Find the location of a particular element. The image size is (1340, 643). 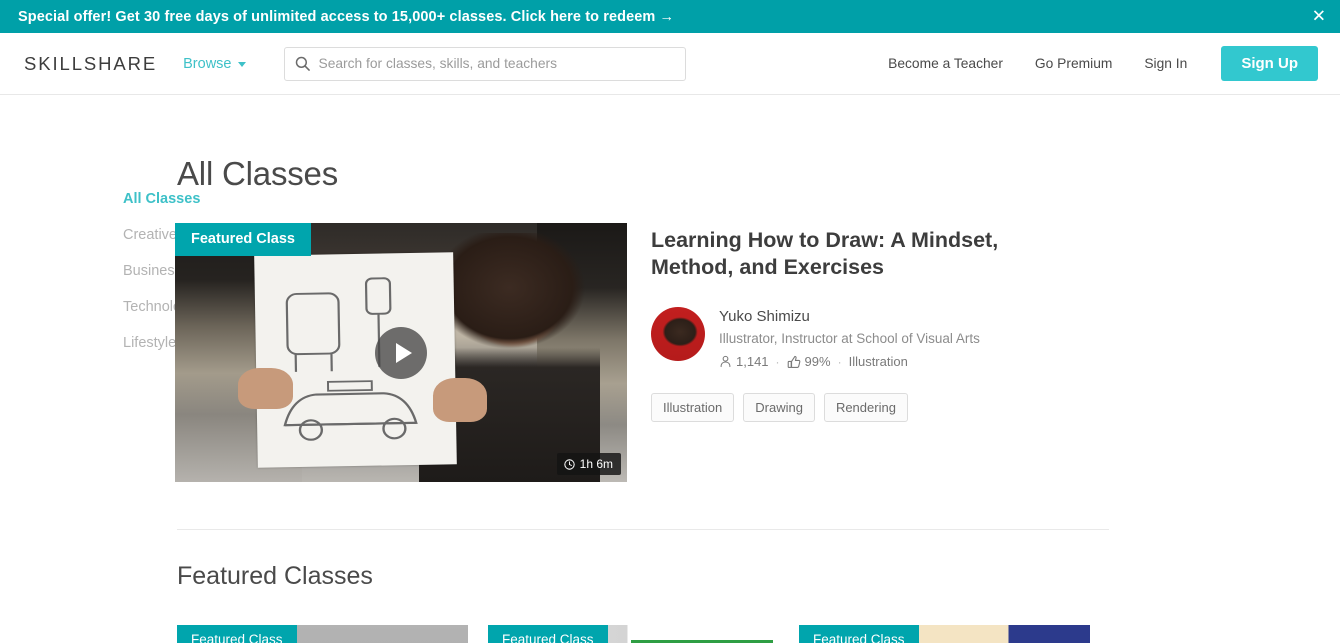

sketch-drawing-icon is located at coordinates (351, 359).